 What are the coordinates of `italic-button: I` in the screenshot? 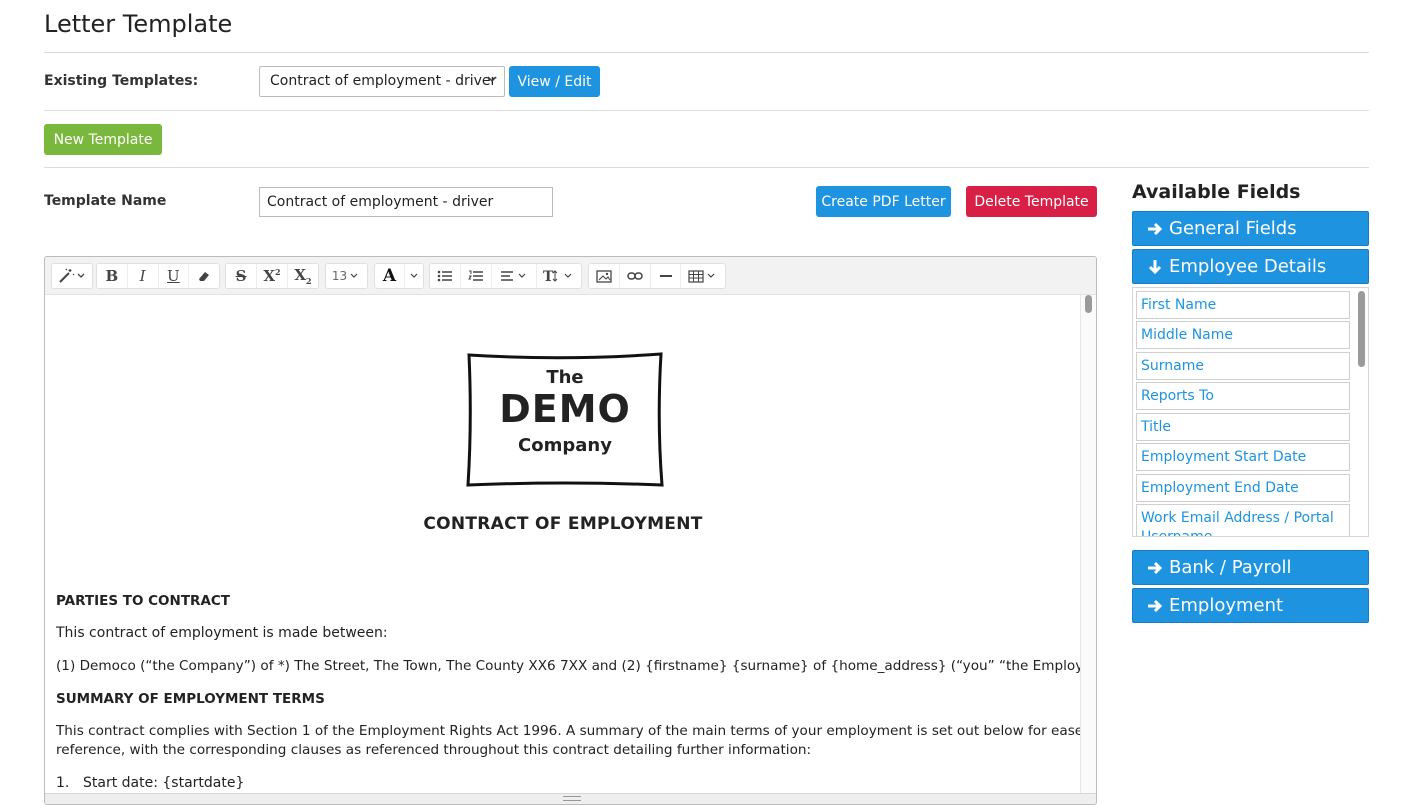 It's located at (143, 276).